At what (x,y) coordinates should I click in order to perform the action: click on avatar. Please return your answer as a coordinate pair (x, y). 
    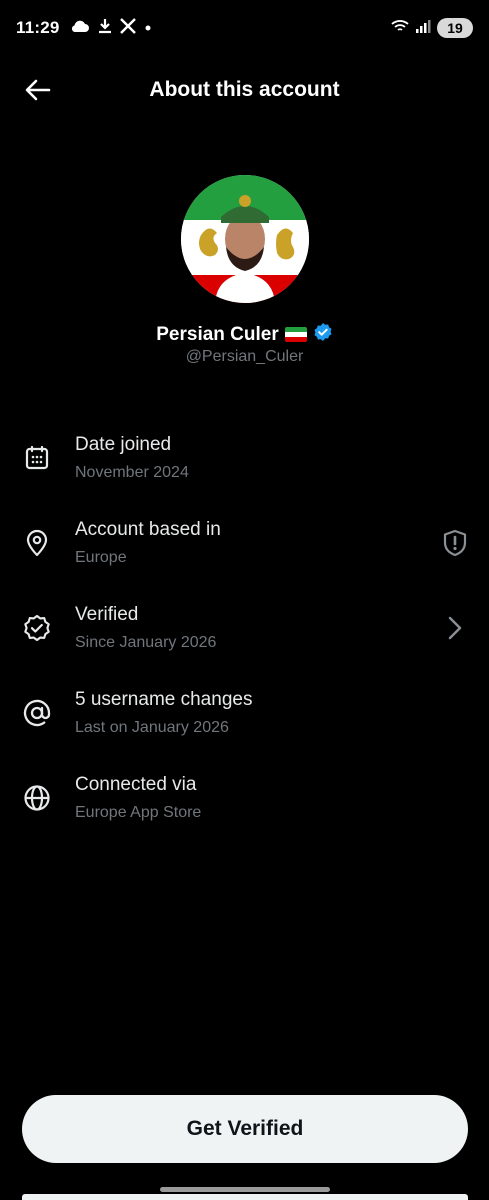
    Looking at the image, I should click on (245, 239).